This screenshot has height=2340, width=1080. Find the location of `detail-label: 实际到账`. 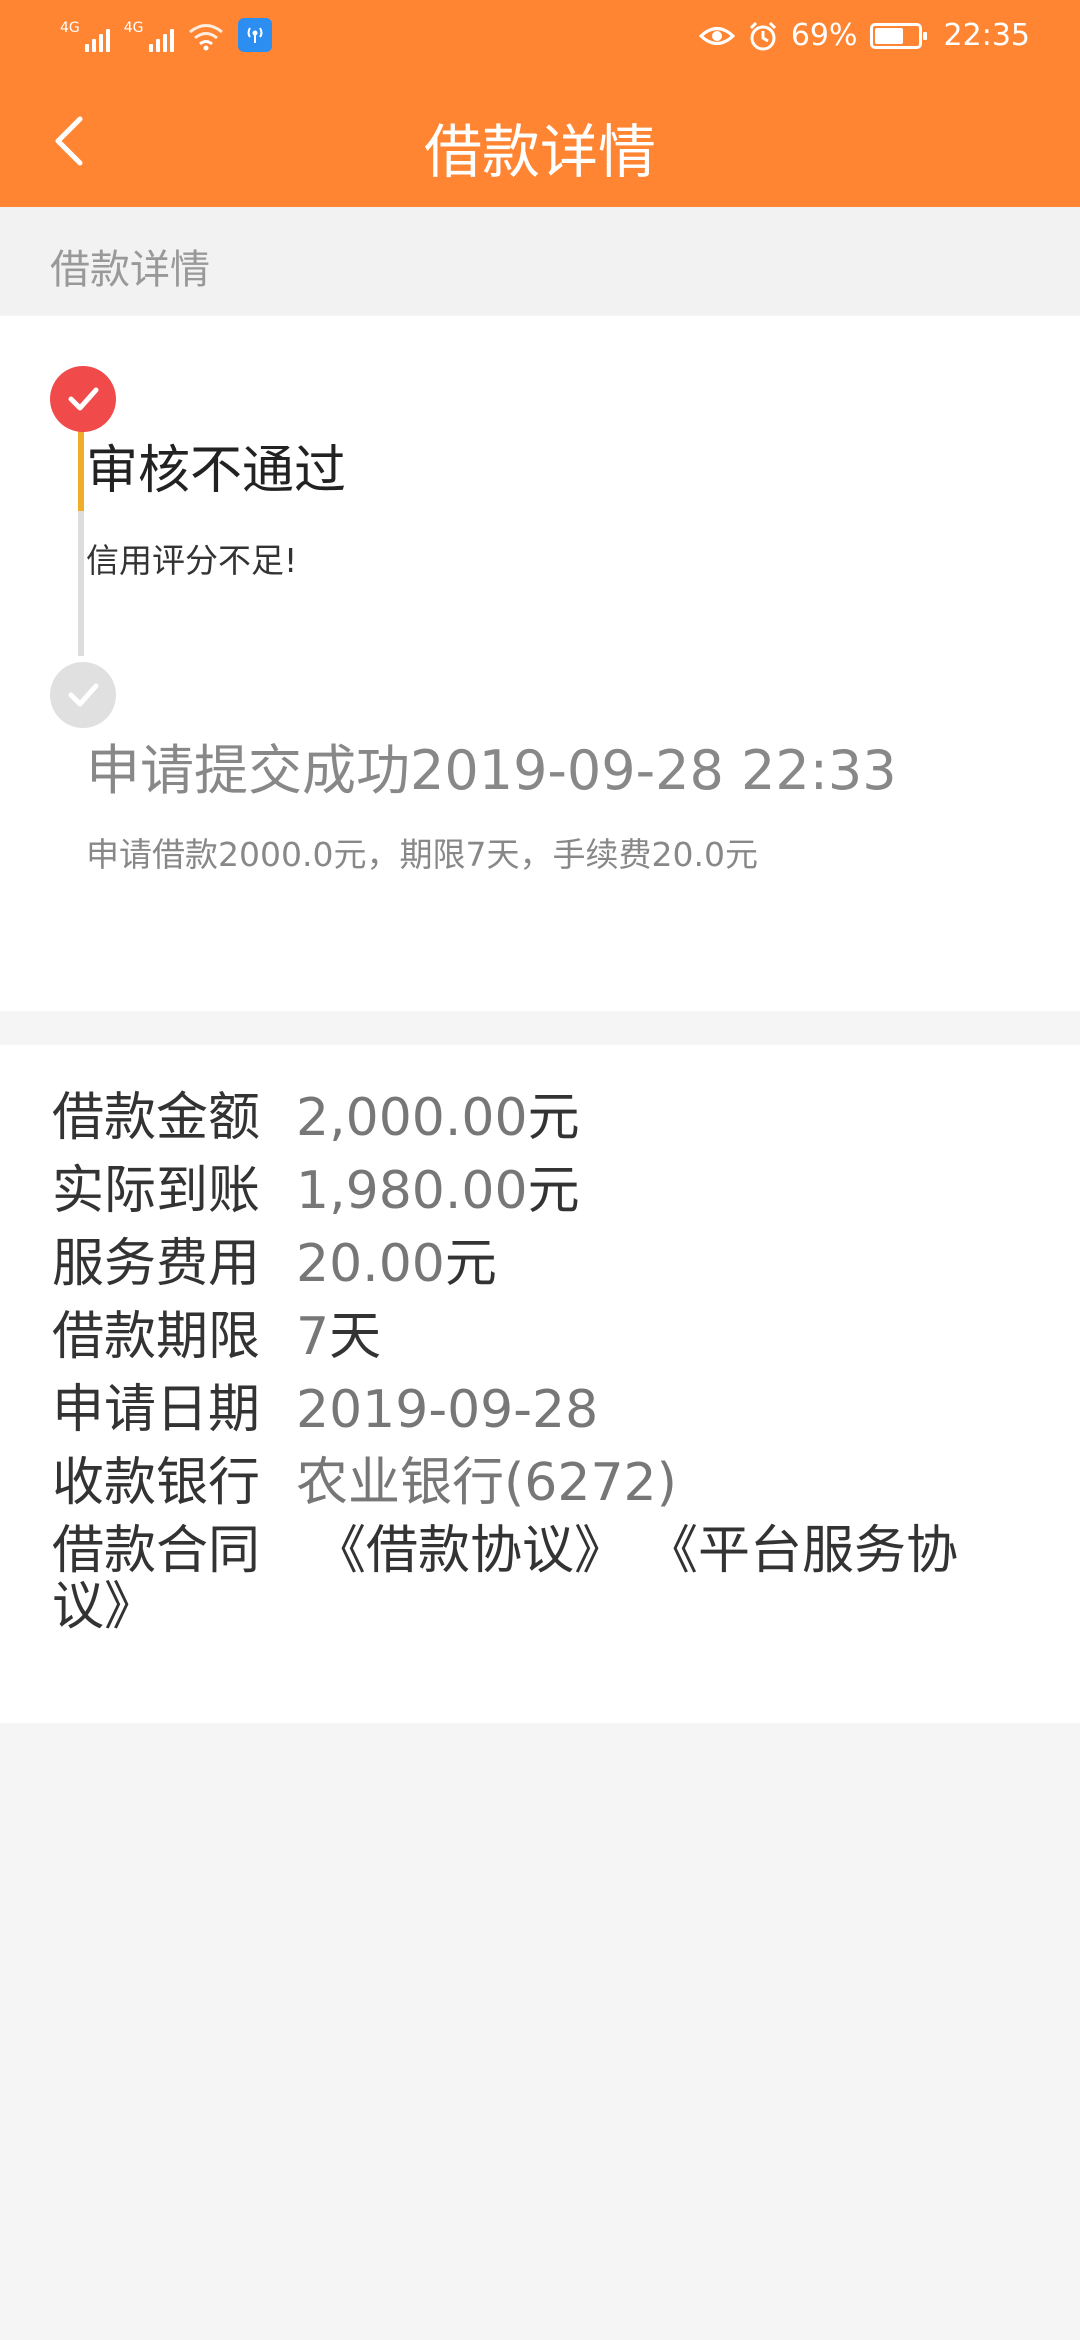

detail-label: 实际到账 is located at coordinates (156, 1191).